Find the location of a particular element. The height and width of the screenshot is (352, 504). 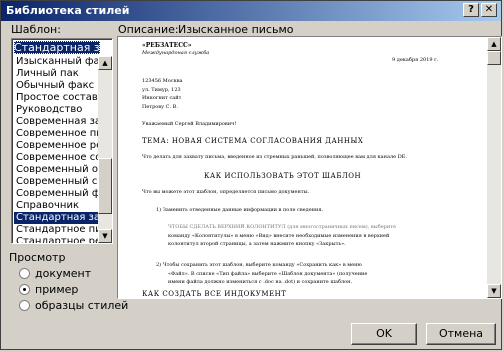

scroll-thumb is located at coordinates (105, 186).